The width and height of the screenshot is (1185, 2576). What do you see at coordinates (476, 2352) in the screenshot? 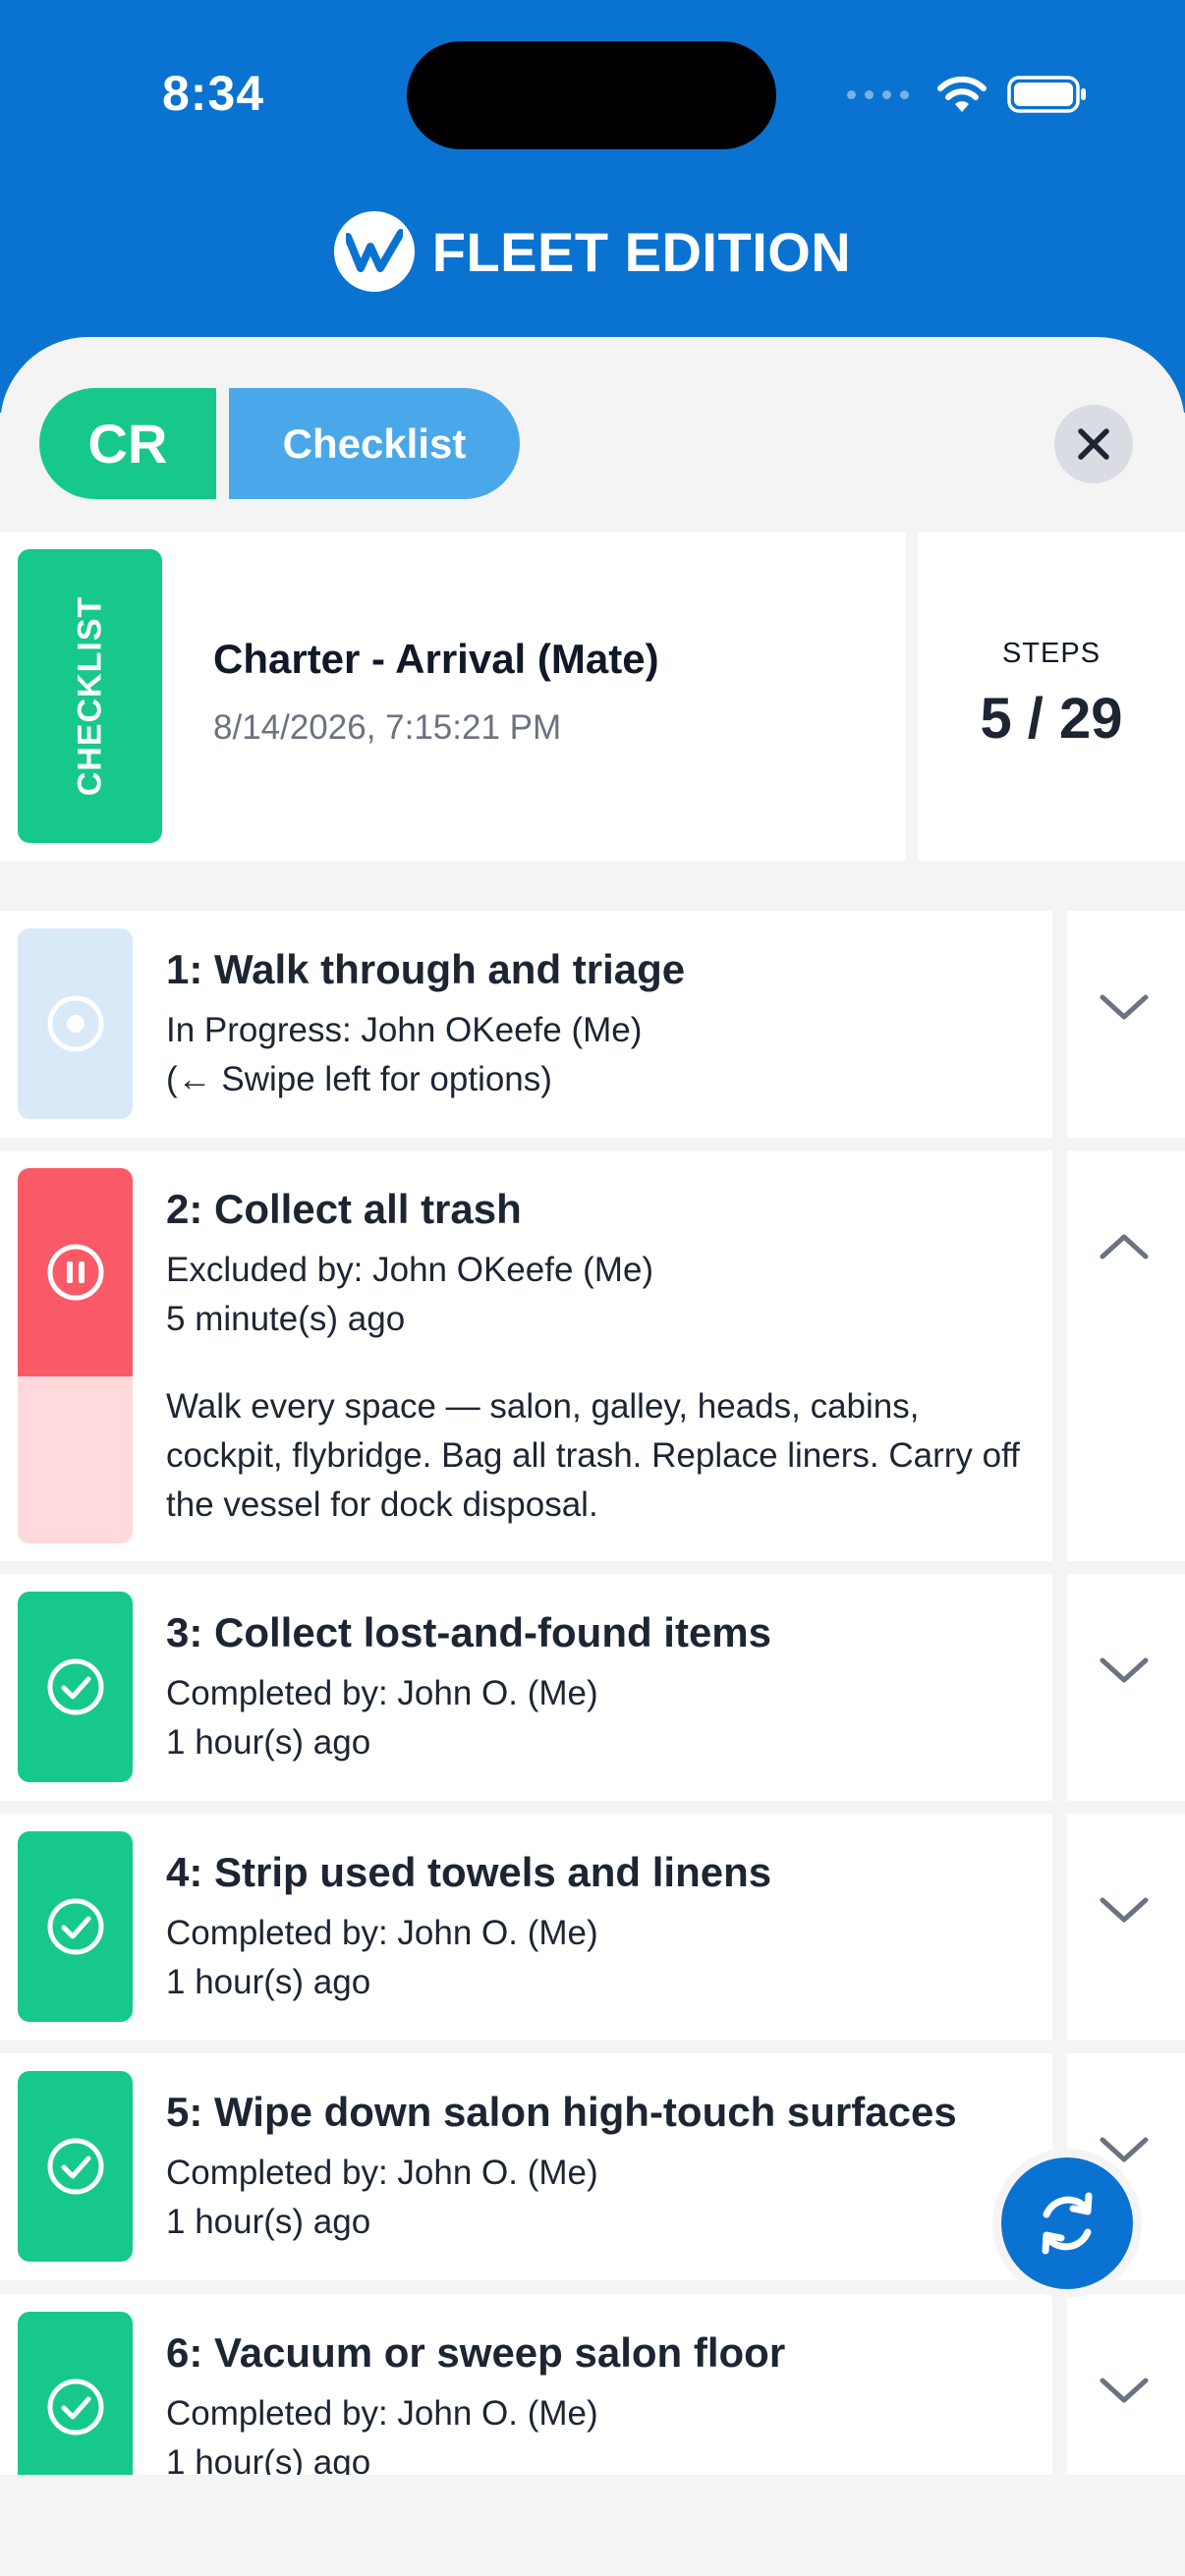
I see `step-title: 6: Vacuum or sweep salon floor` at bounding box center [476, 2352].